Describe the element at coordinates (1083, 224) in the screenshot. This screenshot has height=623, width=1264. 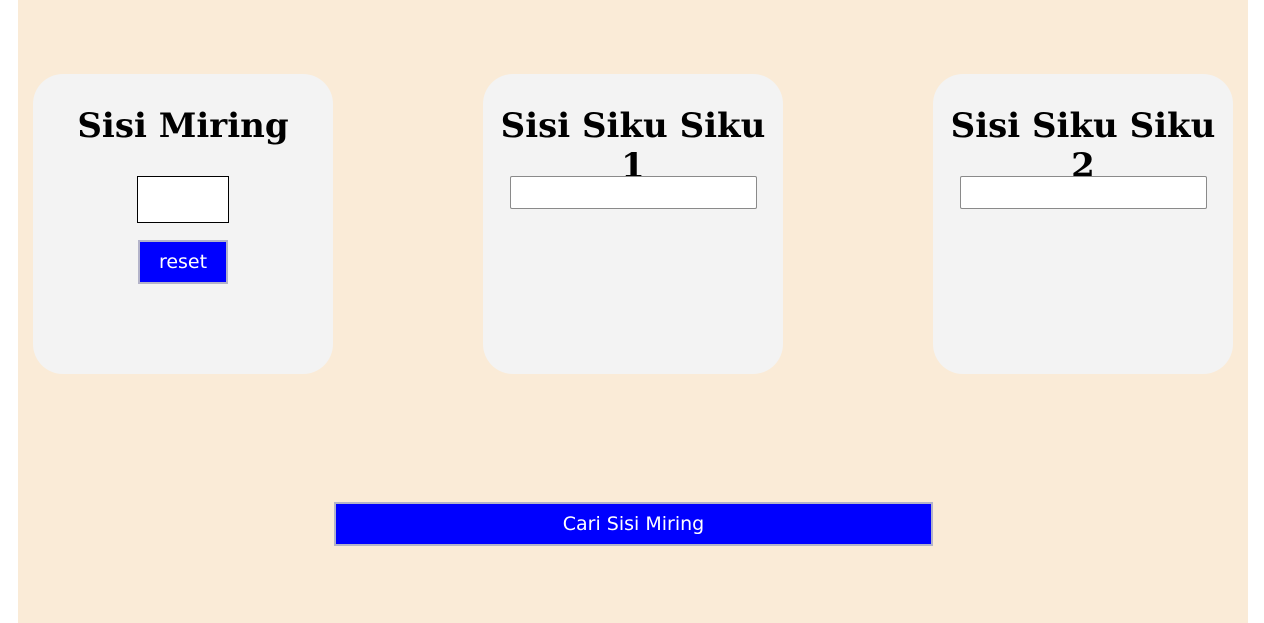
I see `card-sisi-siku-2: Sisi Siku Siku 2` at that location.